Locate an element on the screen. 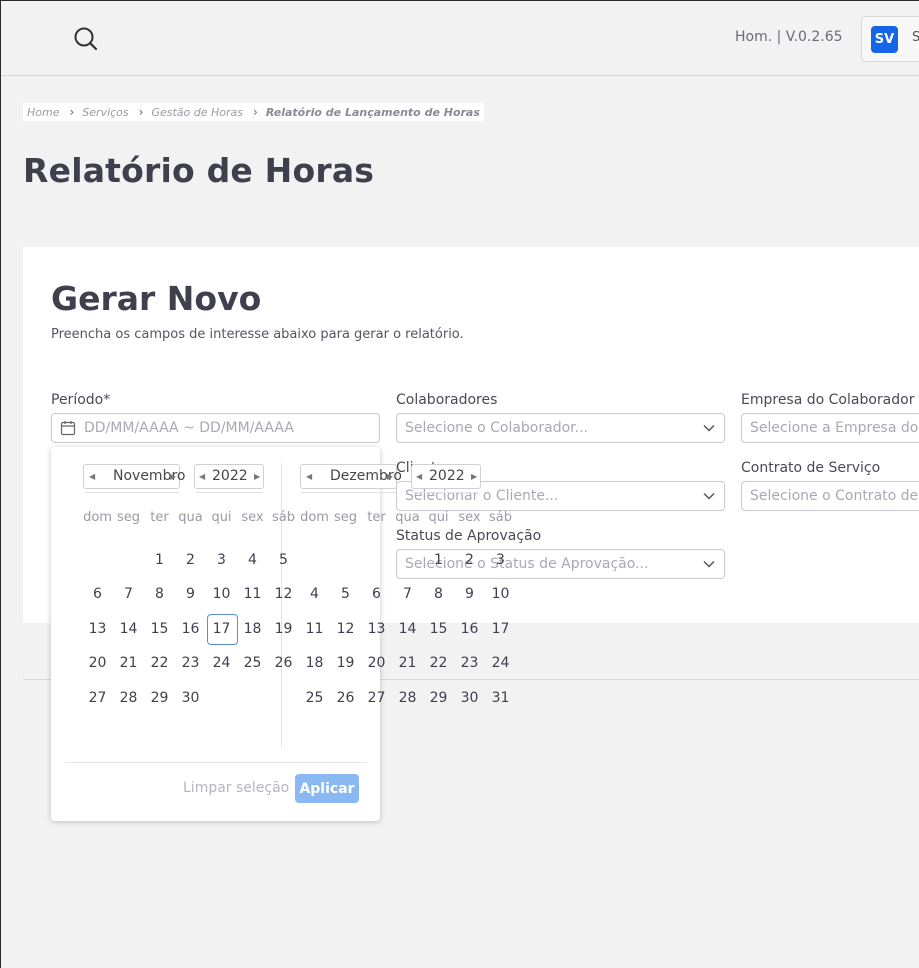 The width and height of the screenshot is (919, 968). right-calendar-day: 24 is located at coordinates (500, 663).